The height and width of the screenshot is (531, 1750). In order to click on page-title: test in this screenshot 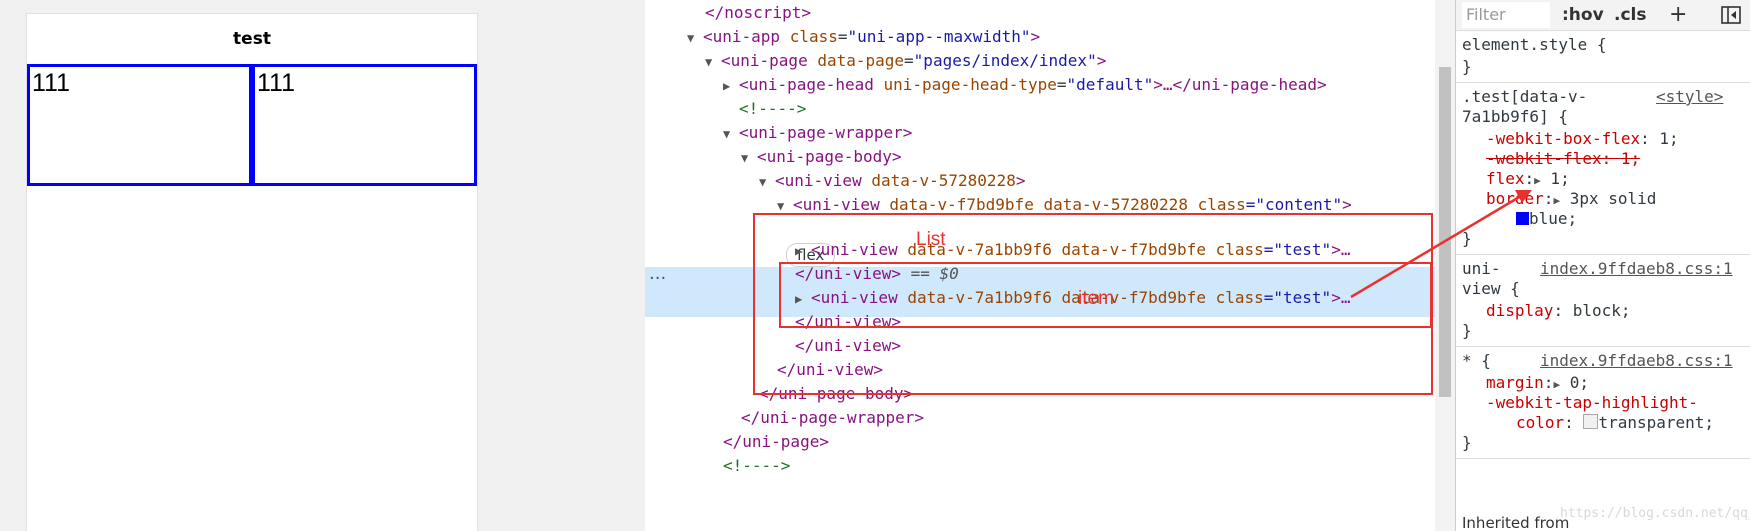, I will do `click(252, 39)`.